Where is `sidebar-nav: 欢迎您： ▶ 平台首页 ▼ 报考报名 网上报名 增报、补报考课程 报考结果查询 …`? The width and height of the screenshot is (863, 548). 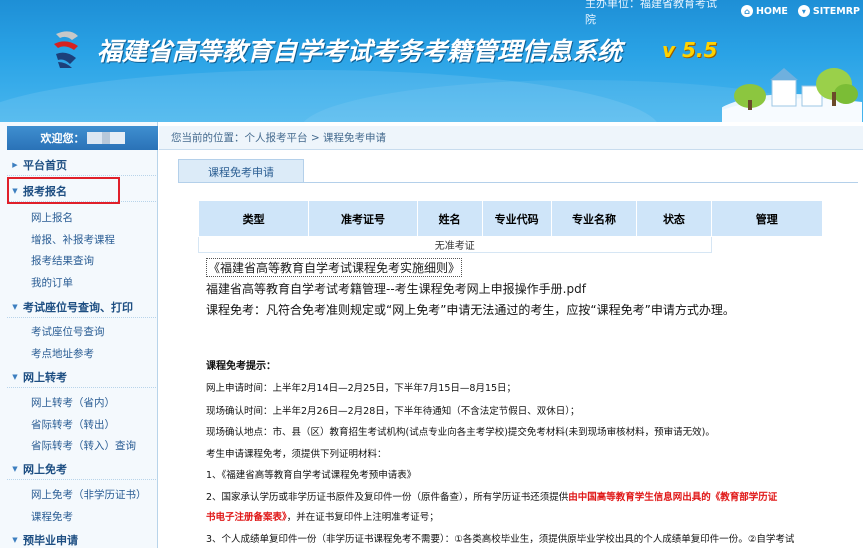 sidebar-nav: 欢迎您： ▶ 平台首页 ▼ 报考报名 网上报名 增报、补报考课程 报考结果查询 … is located at coordinates (79, 335).